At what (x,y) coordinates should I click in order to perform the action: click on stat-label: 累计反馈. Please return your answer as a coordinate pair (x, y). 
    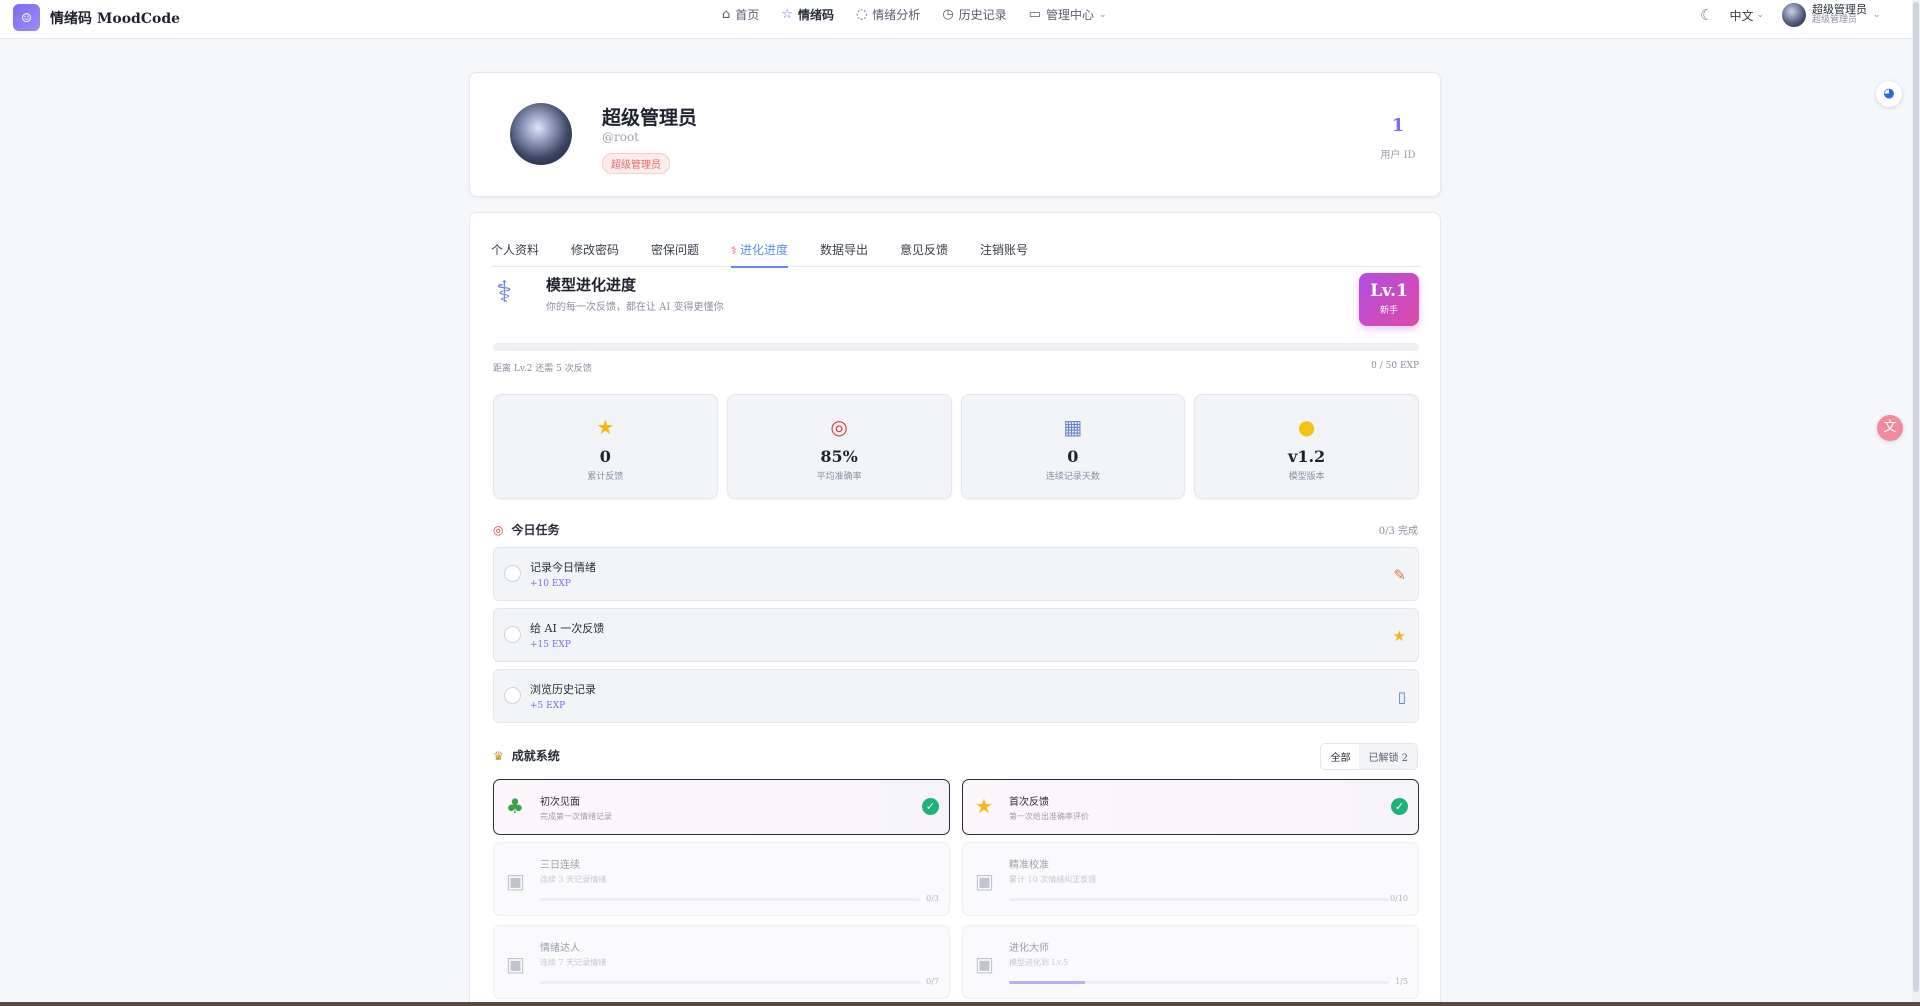
    Looking at the image, I should click on (605, 477).